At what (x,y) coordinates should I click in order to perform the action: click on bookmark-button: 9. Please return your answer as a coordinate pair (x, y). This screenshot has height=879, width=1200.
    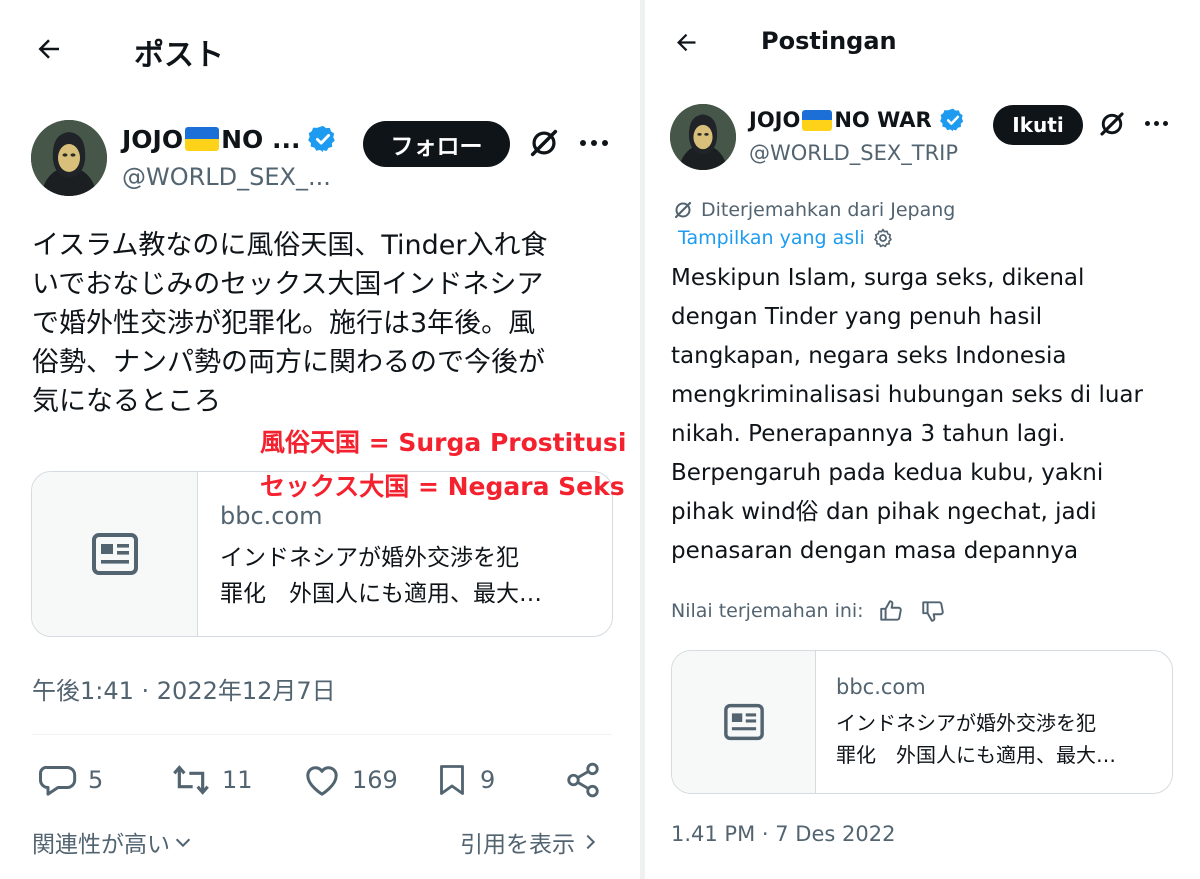
    Looking at the image, I should click on (464, 780).